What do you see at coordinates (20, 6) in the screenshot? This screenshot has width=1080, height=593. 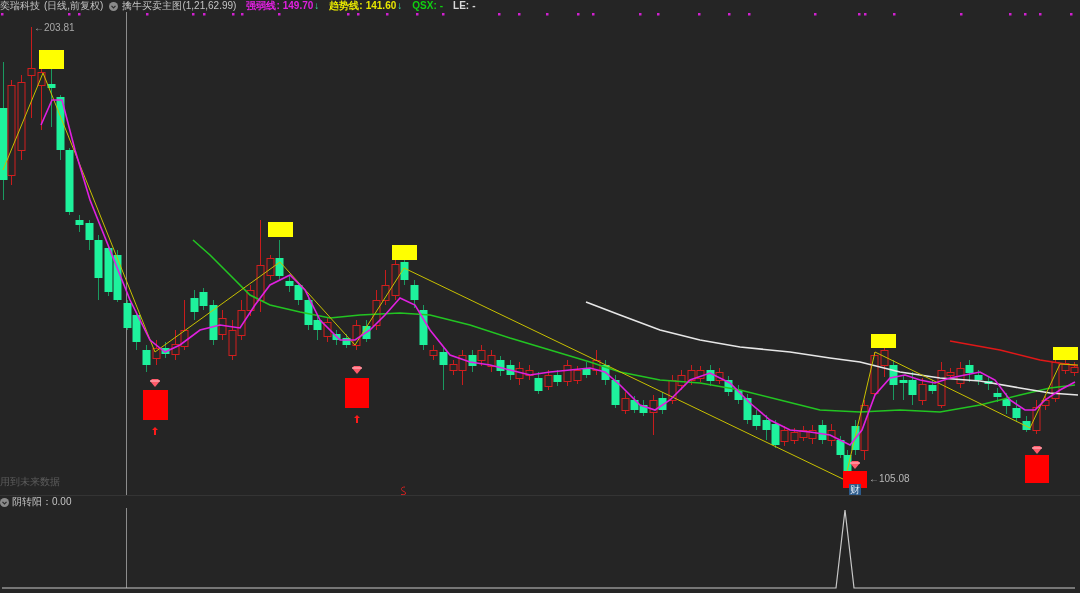 I see `stock-name: 奕瑞科技` at bounding box center [20, 6].